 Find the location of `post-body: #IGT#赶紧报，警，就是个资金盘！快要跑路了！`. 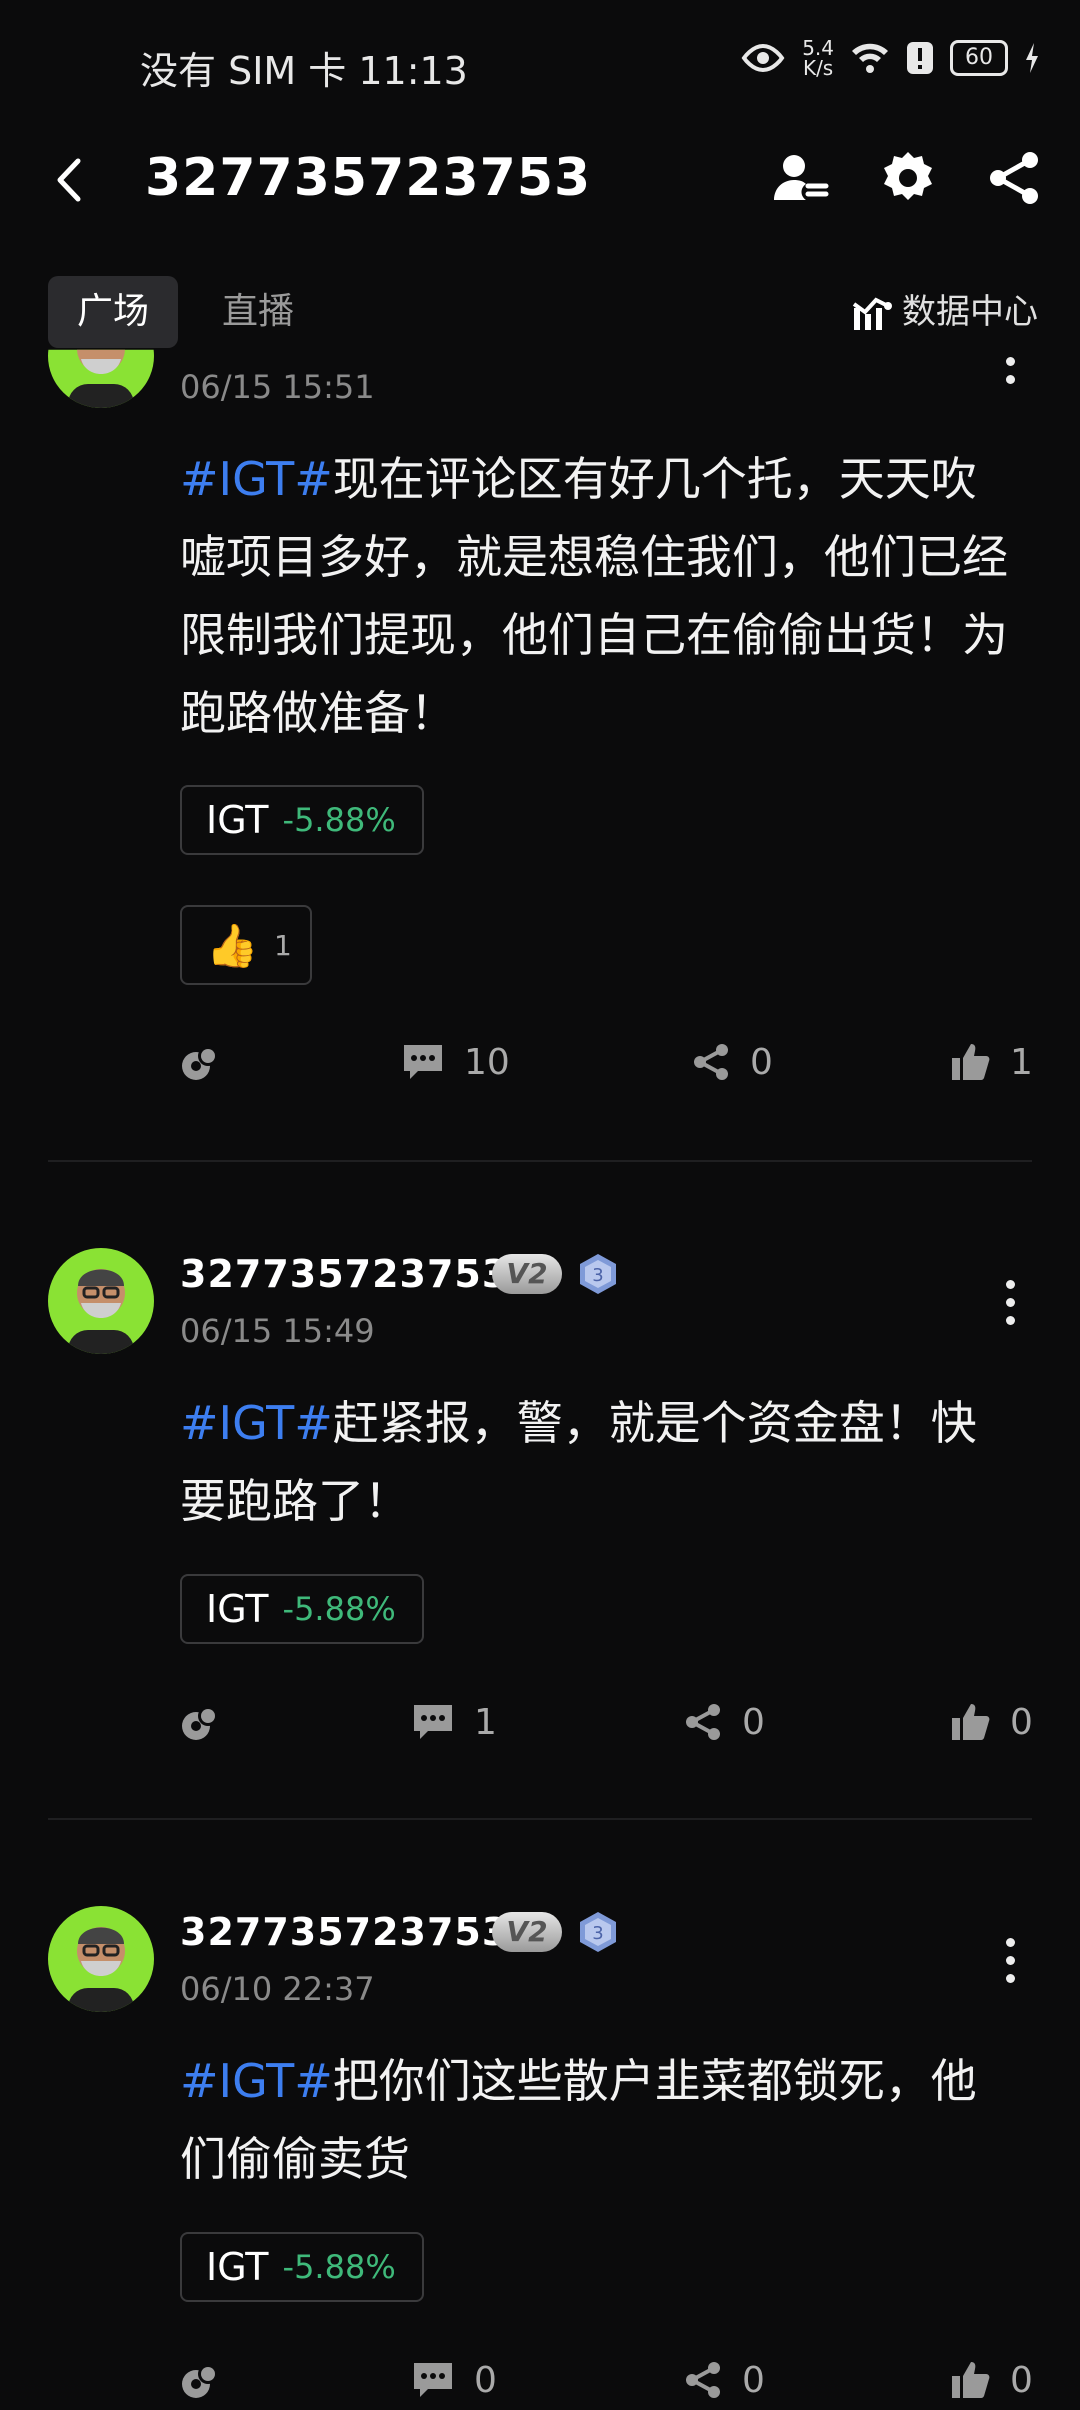

post-body: #IGT#赶紧报，警，就是个资金盘！快要跑路了！ is located at coordinates (600, 1462).